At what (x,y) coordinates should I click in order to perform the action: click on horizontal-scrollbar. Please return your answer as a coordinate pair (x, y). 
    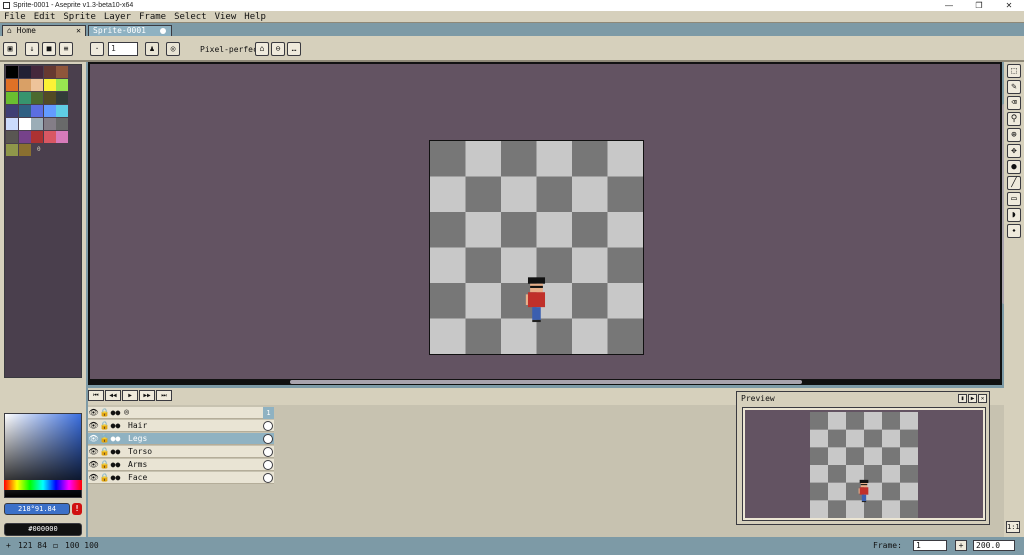
    Looking at the image, I should click on (546, 382).